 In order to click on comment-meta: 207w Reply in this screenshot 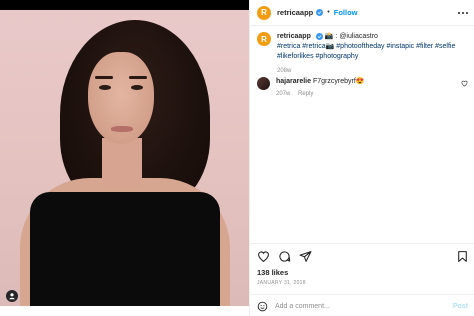, I will do `click(366, 94)`.